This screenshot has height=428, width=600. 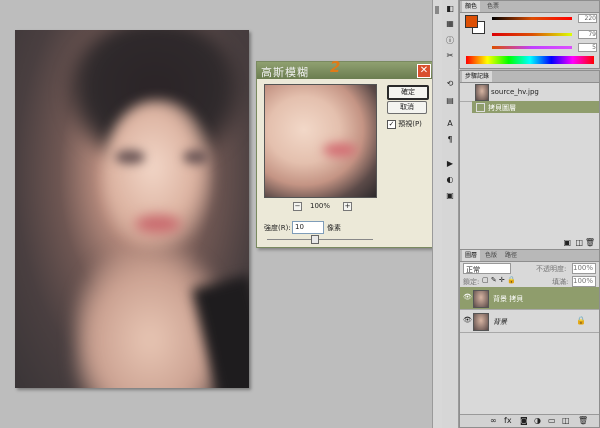 I want to click on blend-mode-select: 正常, so click(x=487, y=268).